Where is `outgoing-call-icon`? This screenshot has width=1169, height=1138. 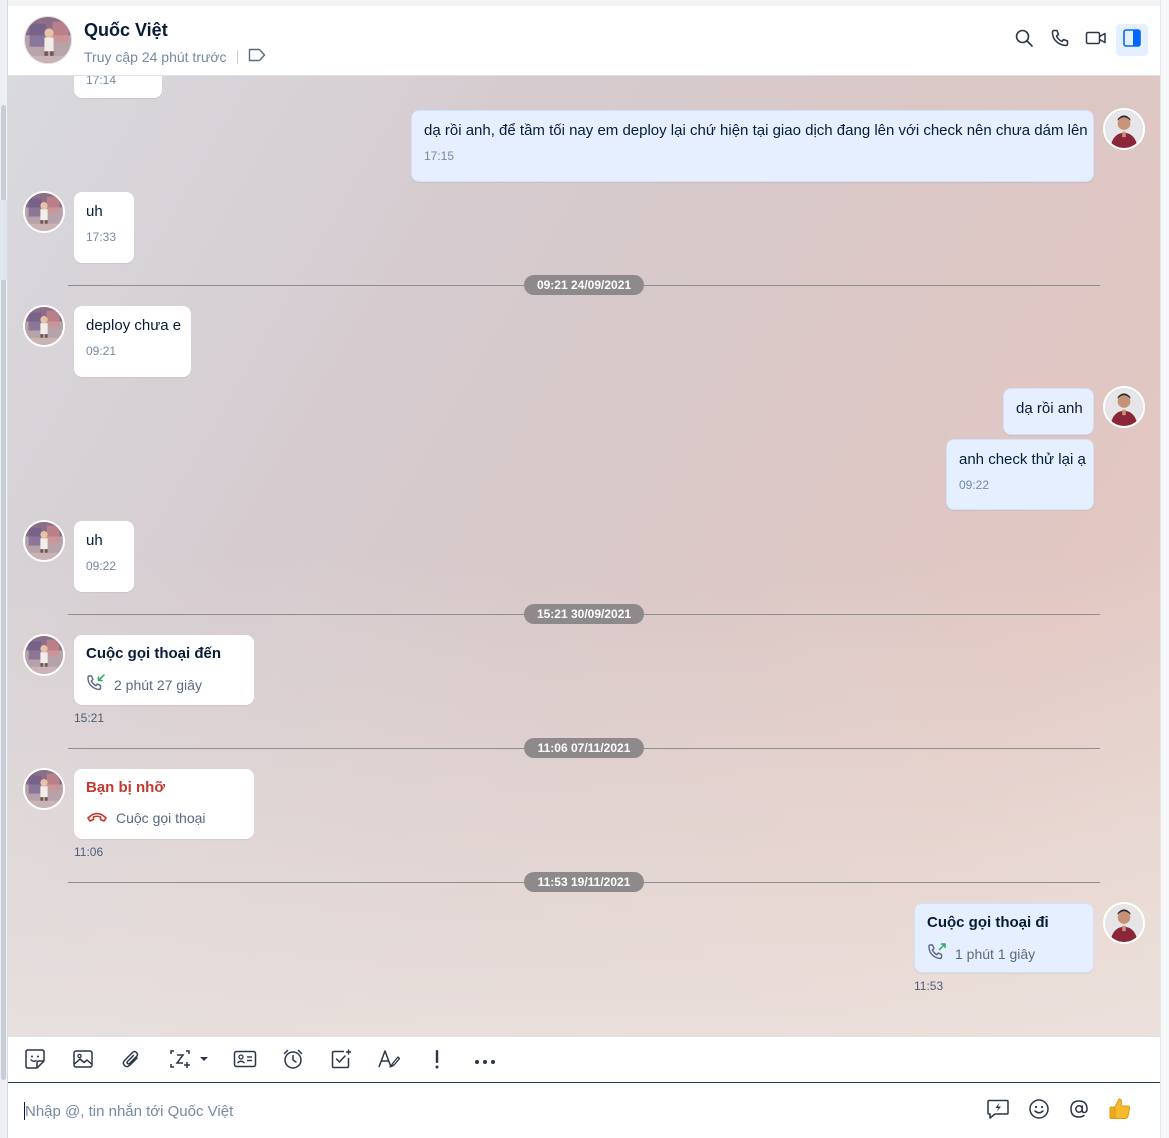
outgoing-call-icon is located at coordinates (937, 953).